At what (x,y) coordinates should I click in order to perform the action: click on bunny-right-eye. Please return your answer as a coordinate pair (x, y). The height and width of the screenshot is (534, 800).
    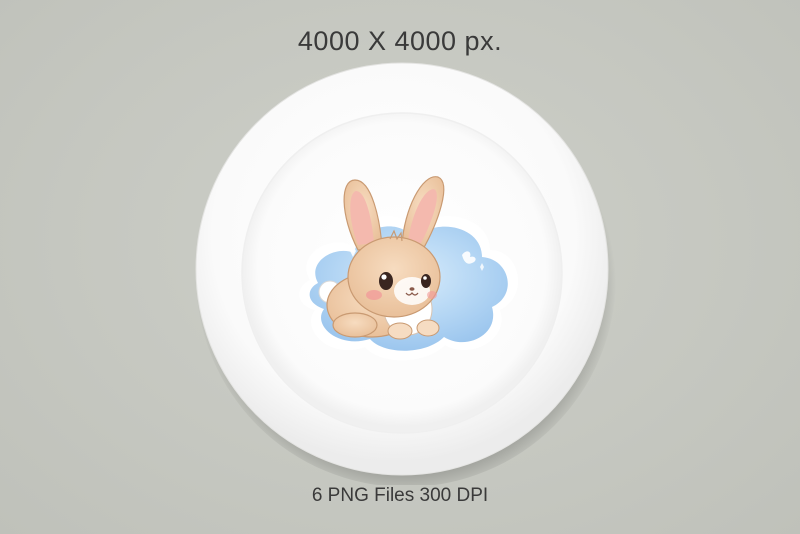
    Looking at the image, I should click on (426, 281).